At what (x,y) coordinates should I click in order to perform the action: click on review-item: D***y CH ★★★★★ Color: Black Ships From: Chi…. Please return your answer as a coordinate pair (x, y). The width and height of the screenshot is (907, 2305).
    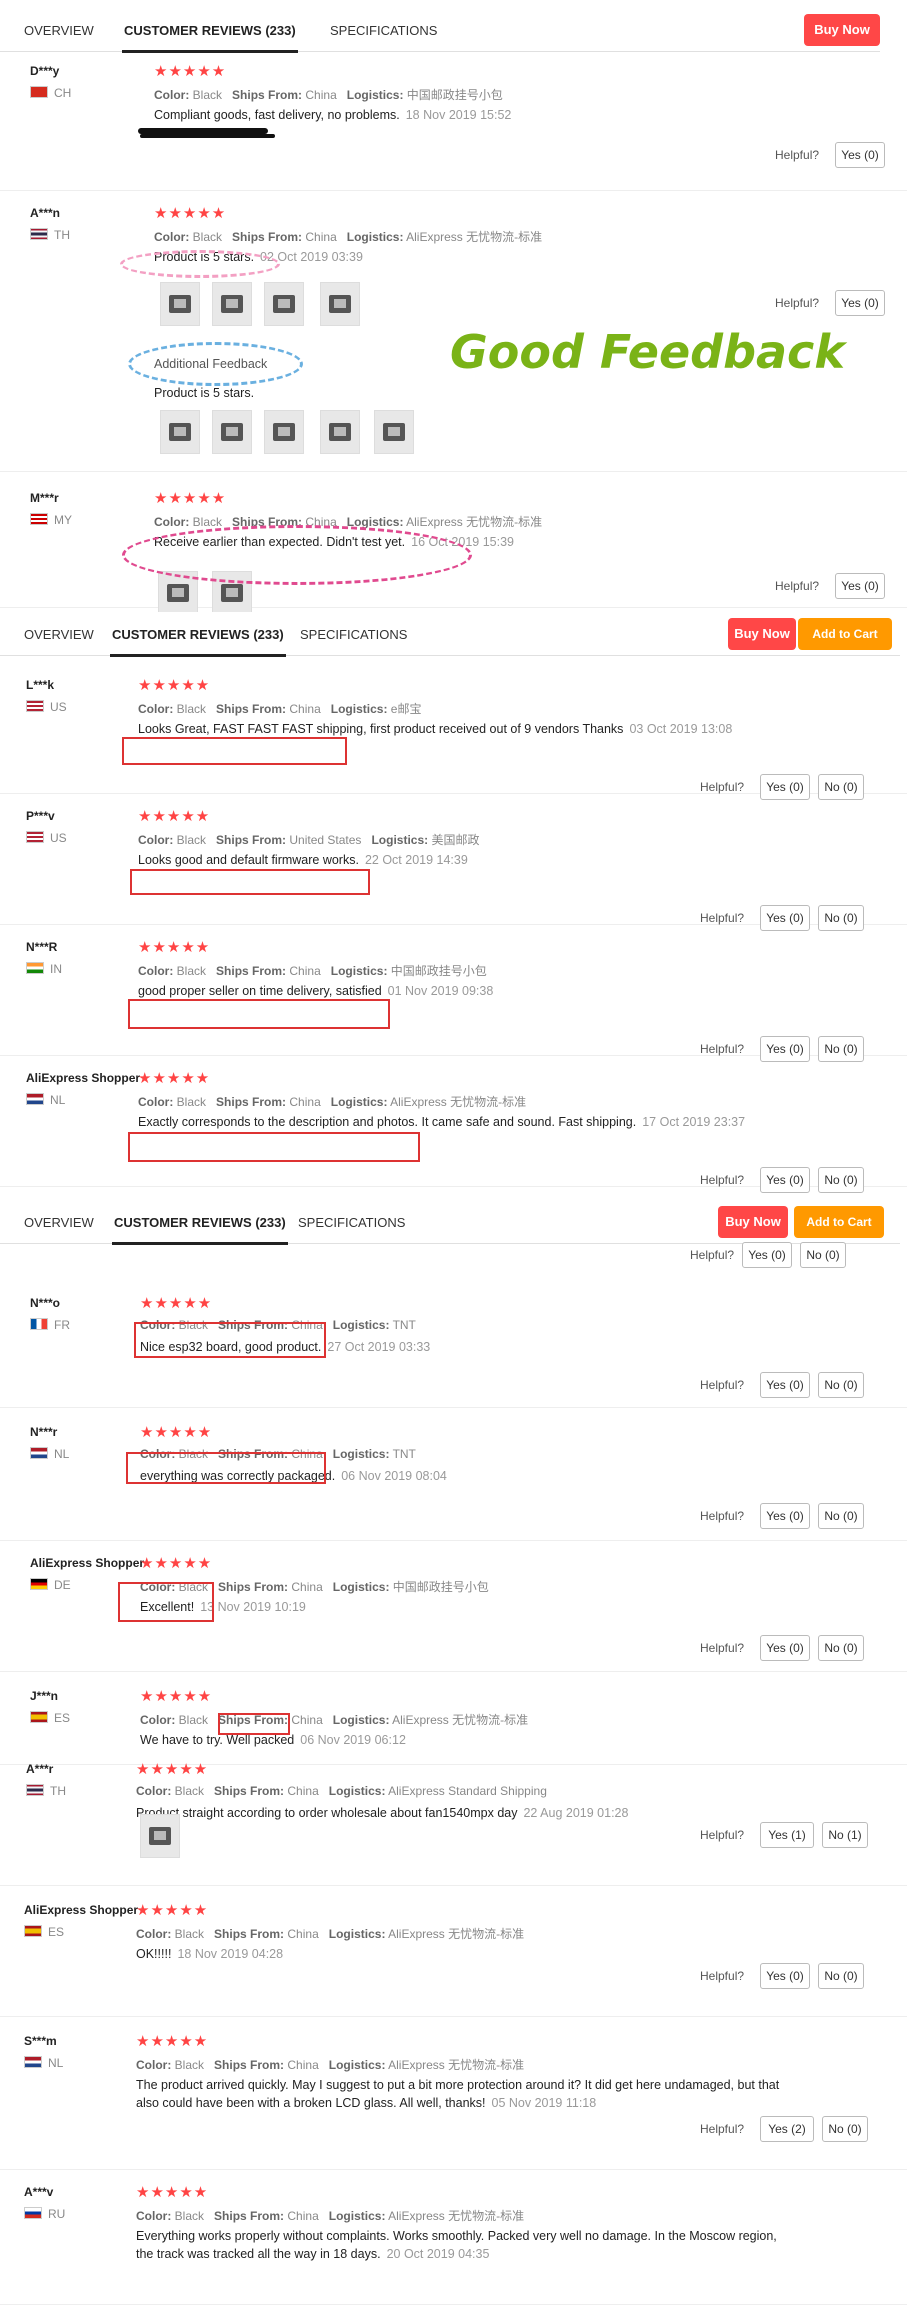
    Looking at the image, I should click on (453, 123).